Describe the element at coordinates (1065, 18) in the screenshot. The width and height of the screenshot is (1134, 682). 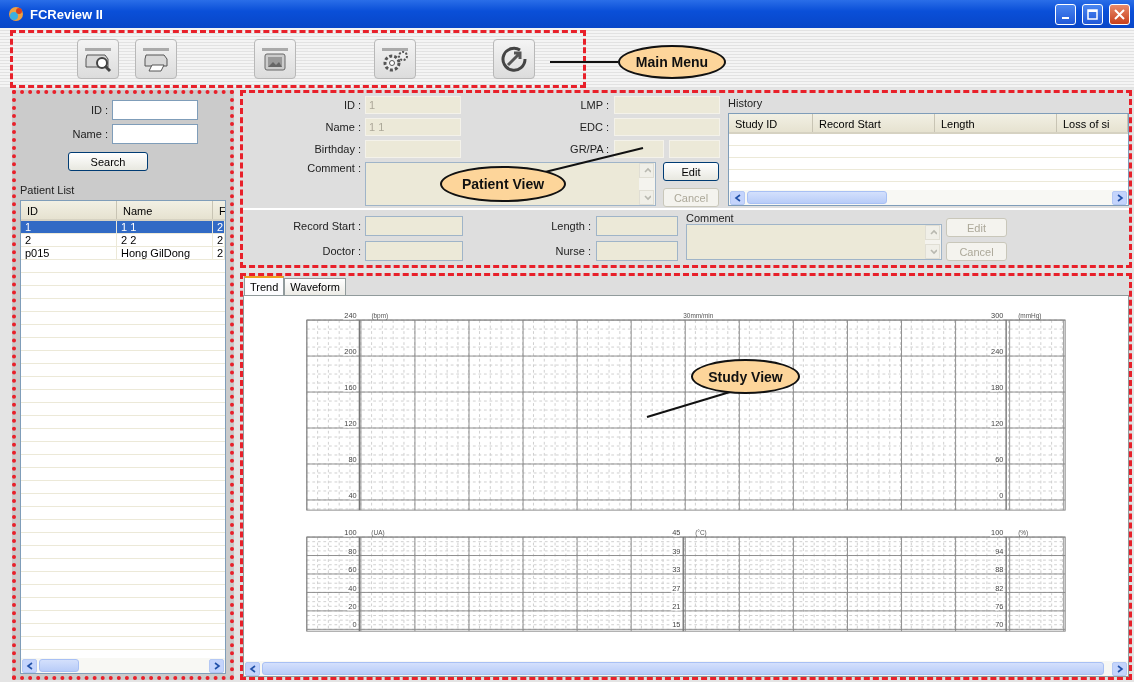
I see `minimize-icon` at that location.